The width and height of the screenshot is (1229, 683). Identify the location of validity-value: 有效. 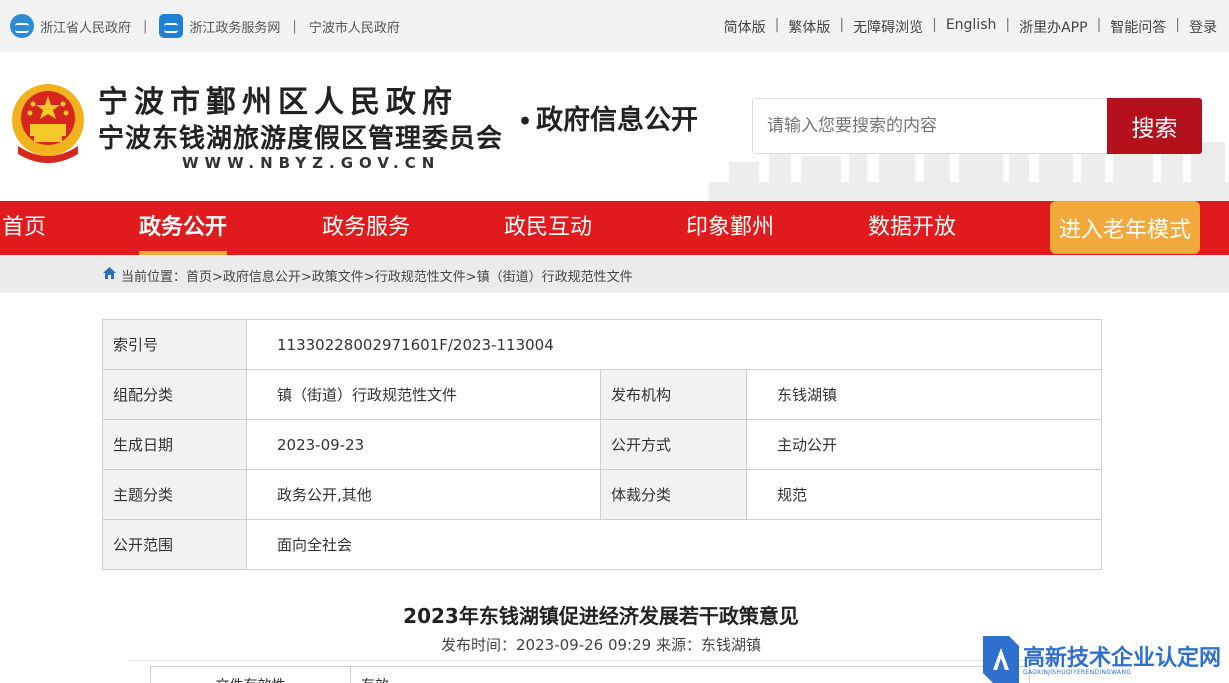
(690, 674).